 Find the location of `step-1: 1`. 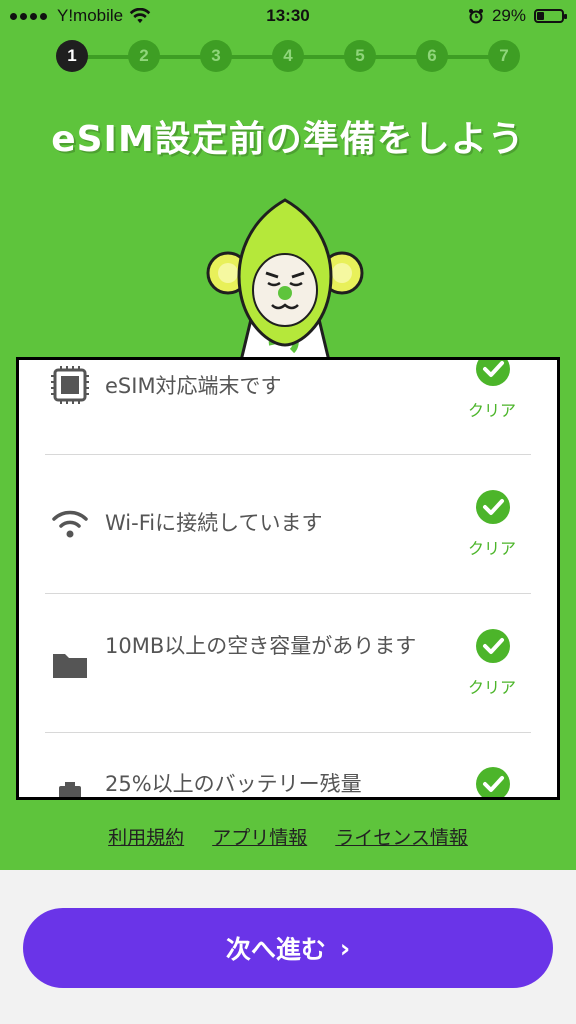

step-1: 1 is located at coordinates (72, 56).